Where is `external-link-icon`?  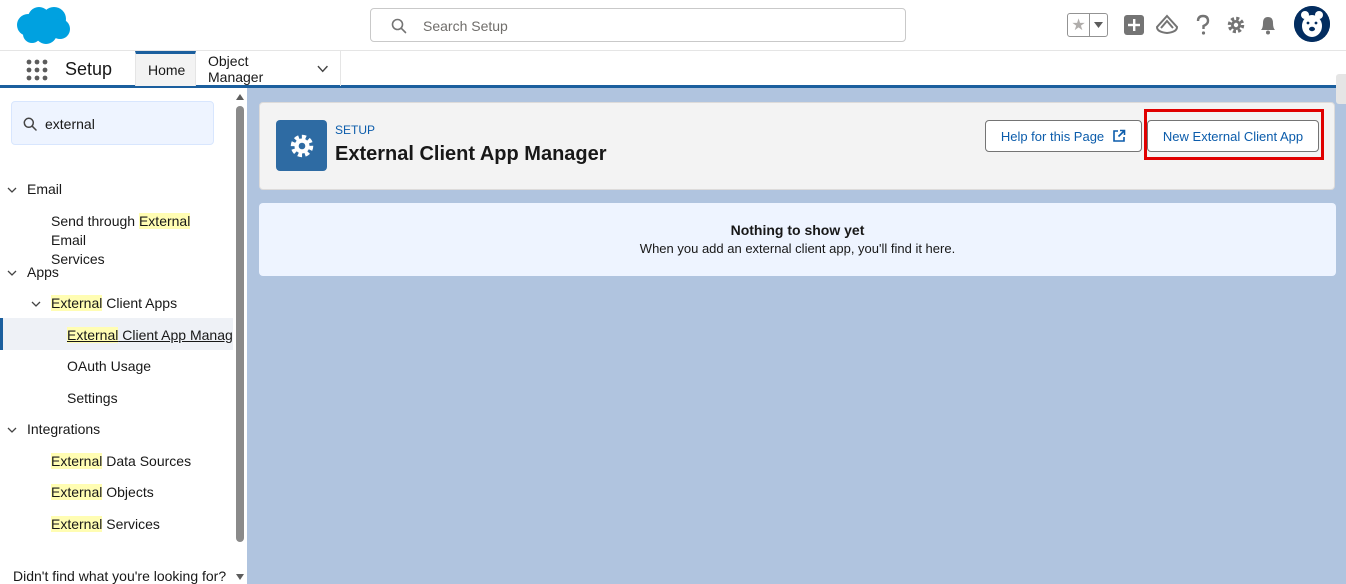
external-link-icon is located at coordinates (1119, 135).